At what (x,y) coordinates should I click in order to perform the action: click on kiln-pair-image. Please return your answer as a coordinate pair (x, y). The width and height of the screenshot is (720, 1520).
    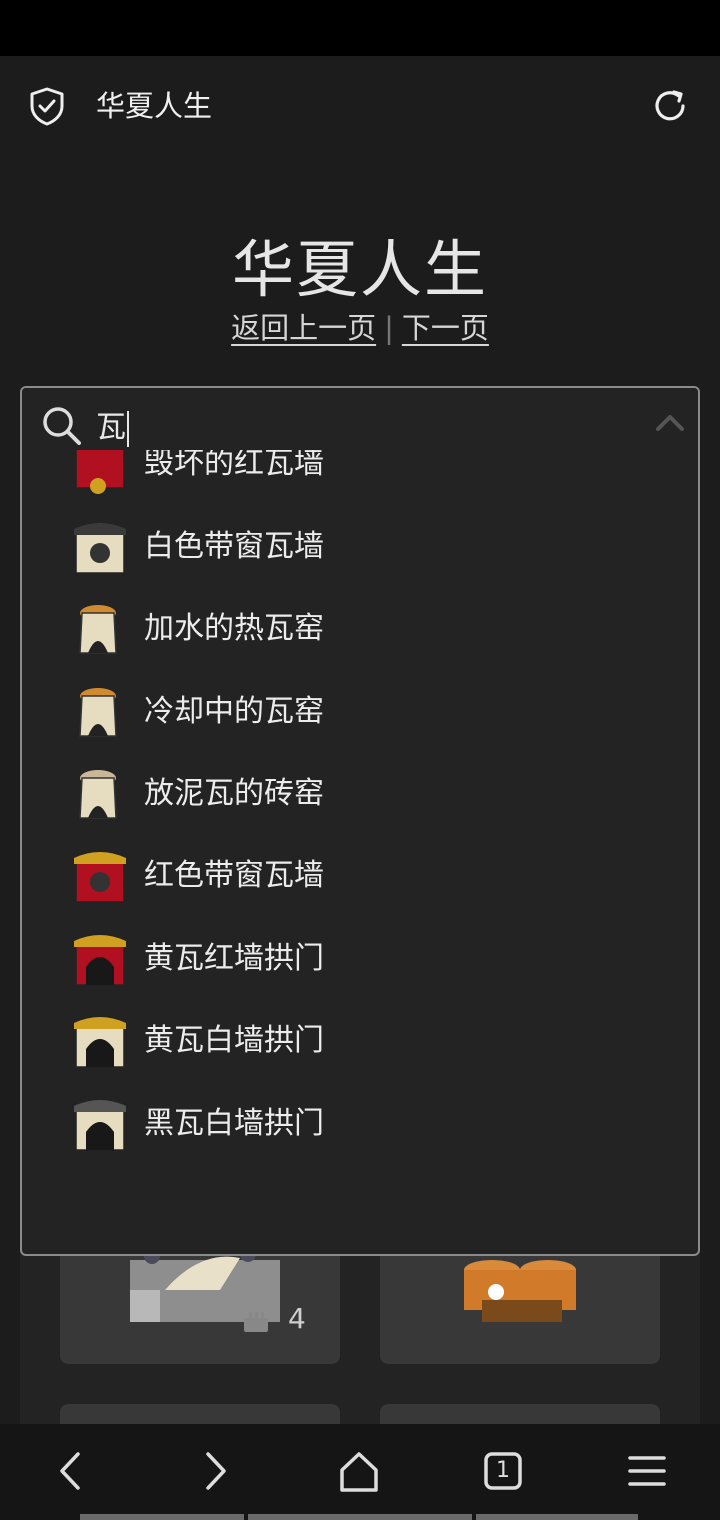
    Looking at the image, I should click on (520, 1291).